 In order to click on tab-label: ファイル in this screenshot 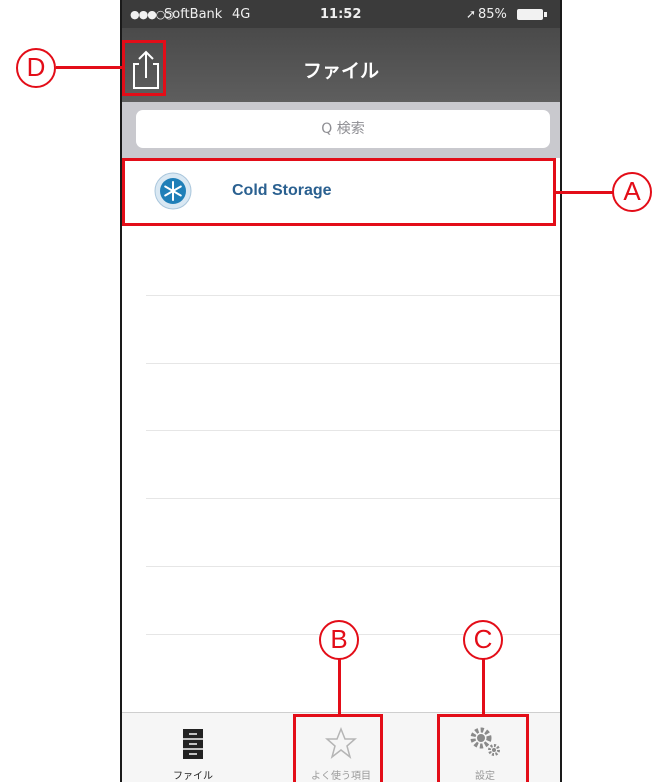, I will do `click(193, 776)`.